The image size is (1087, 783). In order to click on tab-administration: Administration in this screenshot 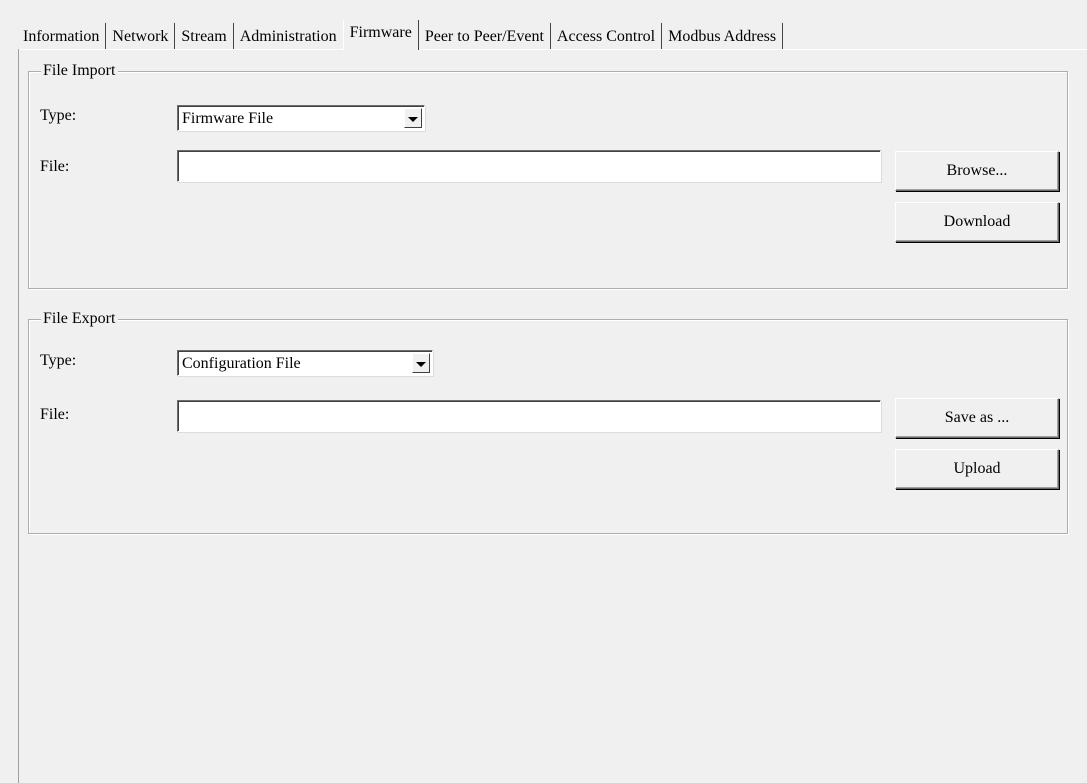, I will do `click(288, 36)`.